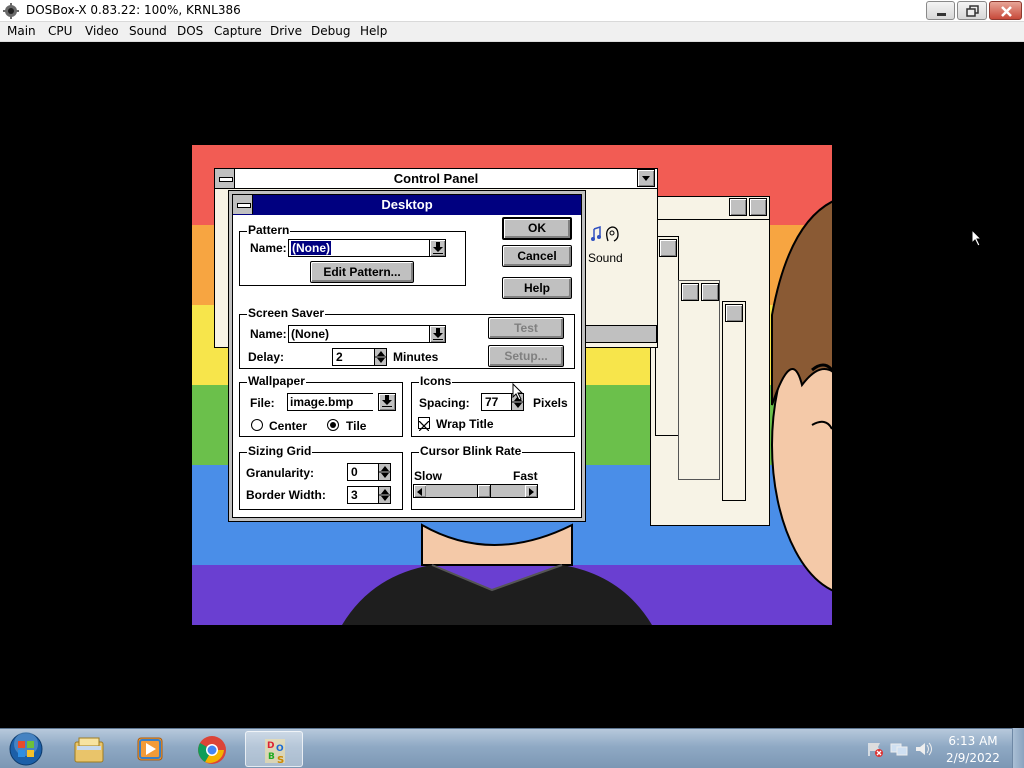 The image size is (1024, 768). I want to click on slider-right-arrow, so click(531, 491).